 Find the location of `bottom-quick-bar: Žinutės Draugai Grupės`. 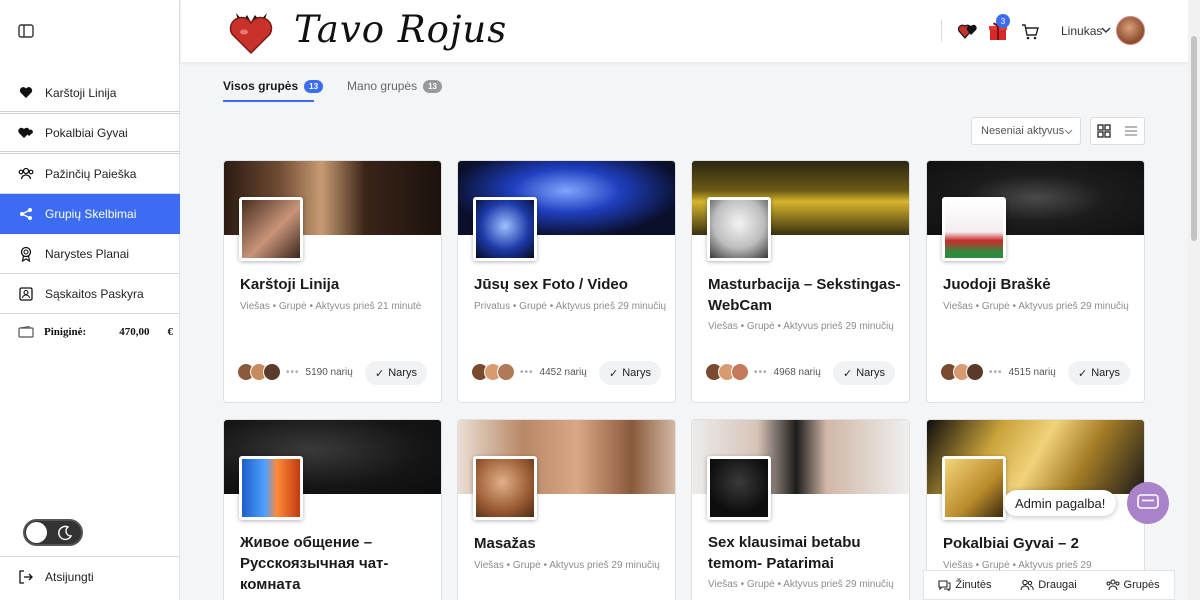

bottom-quick-bar: Žinutės Draugai Grupės is located at coordinates (1049, 585).